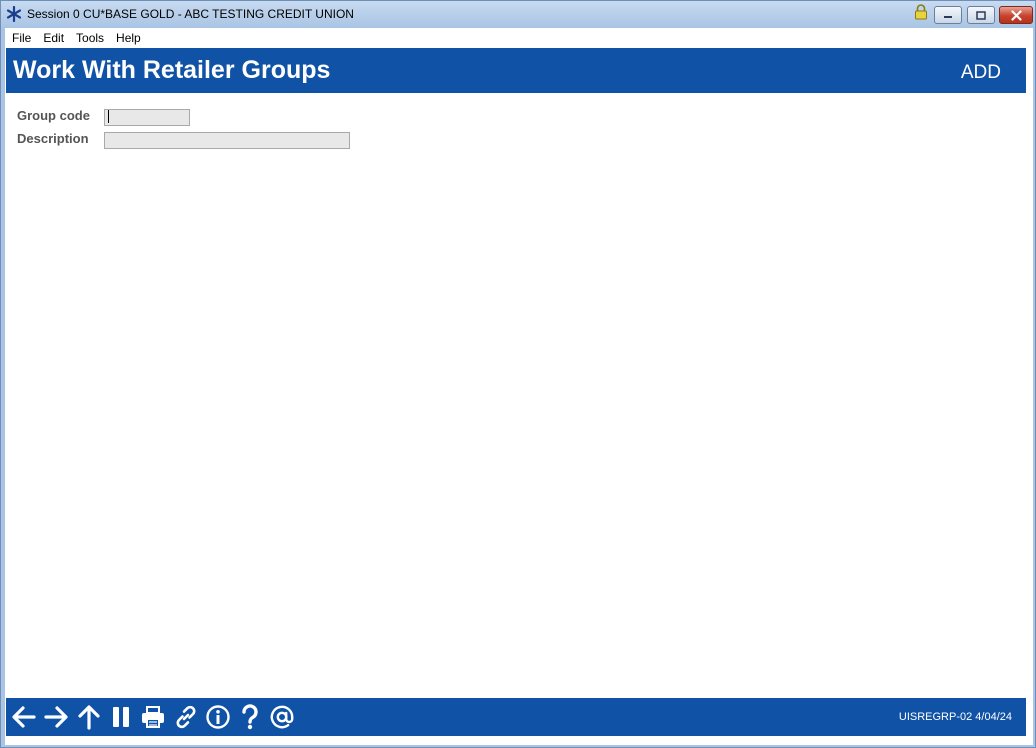 The width and height of the screenshot is (1036, 748). I want to click on close-button, so click(1016, 15).